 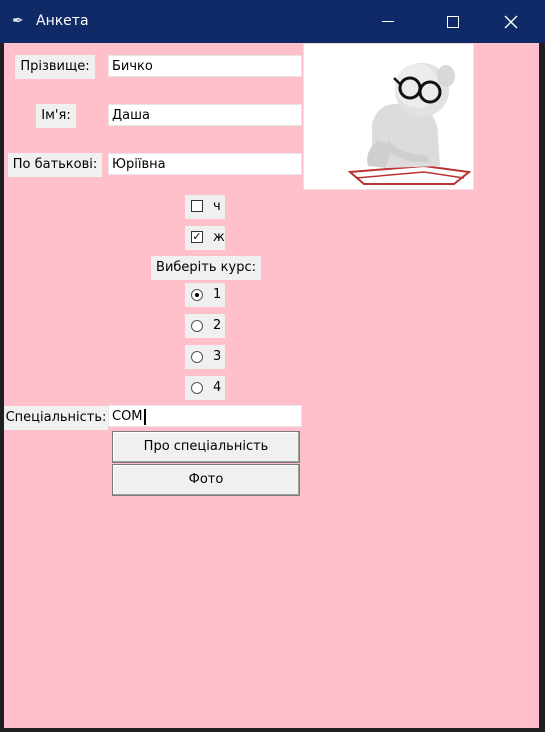 What do you see at coordinates (206, 480) in the screenshot?
I see `photo-button: Фото` at bounding box center [206, 480].